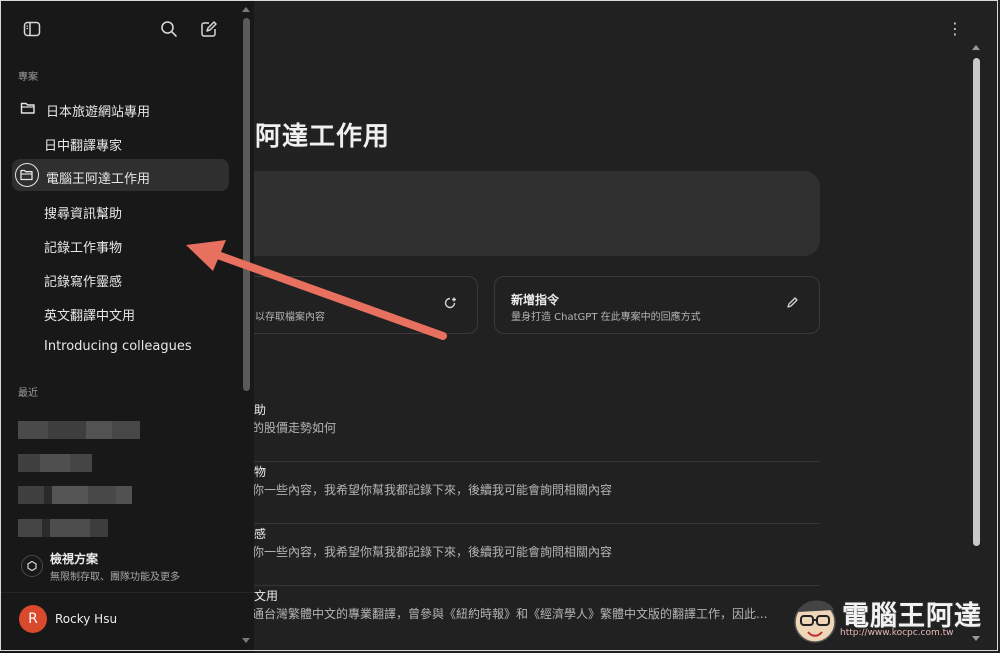  I want to click on sidebar-project-work-notes: 記錄工作事物, so click(120, 244).